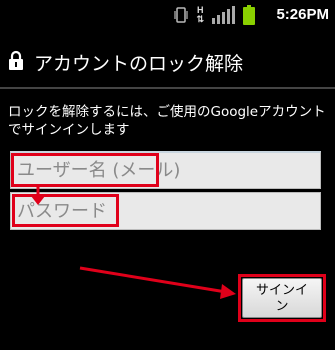  I want to click on password-input, so click(165, 211).